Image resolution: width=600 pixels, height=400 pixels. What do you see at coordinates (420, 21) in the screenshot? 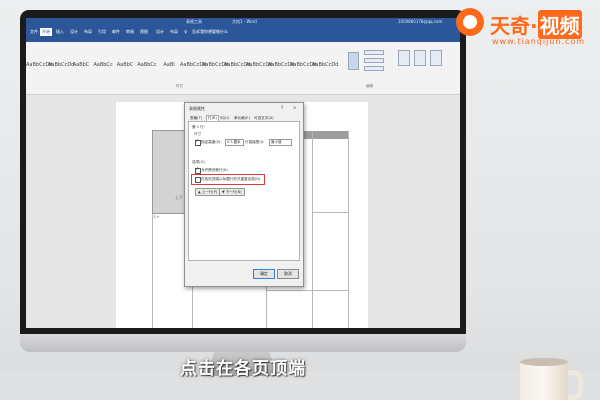
I see `account-name: 1050860178@qq.com` at bounding box center [420, 21].